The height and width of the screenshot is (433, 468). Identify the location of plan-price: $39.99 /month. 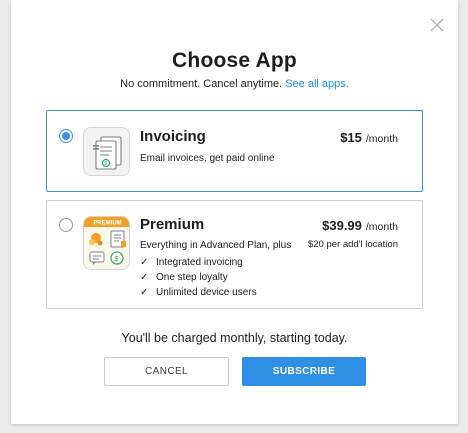
(360, 225).